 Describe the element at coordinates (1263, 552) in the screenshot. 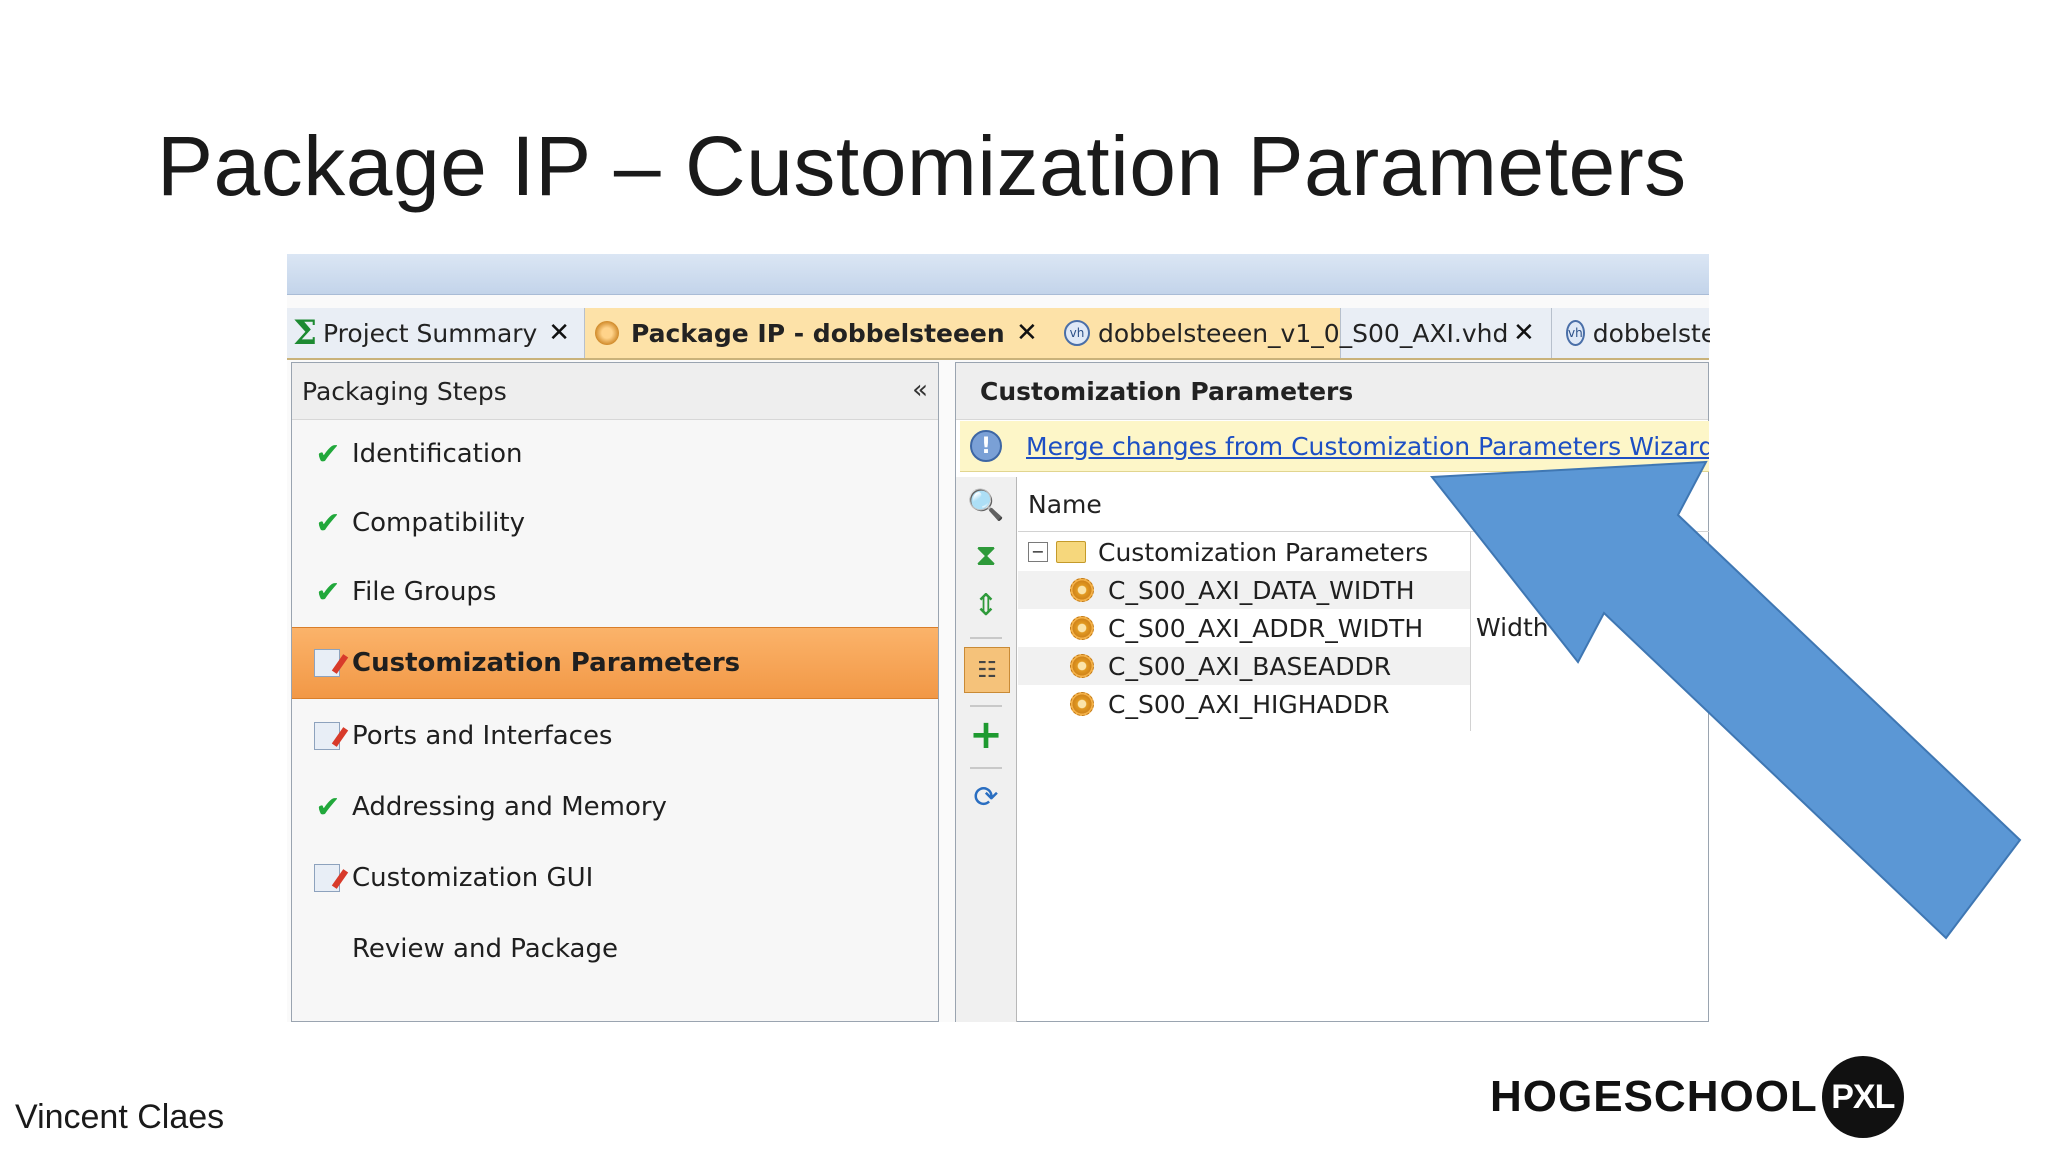

I see `tree-root-label: Customization Parameters` at that location.